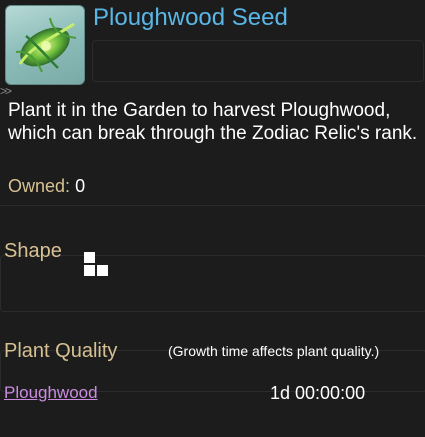  What do you see at coordinates (39, 186) in the screenshot?
I see `owned-label: Owned:` at bounding box center [39, 186].